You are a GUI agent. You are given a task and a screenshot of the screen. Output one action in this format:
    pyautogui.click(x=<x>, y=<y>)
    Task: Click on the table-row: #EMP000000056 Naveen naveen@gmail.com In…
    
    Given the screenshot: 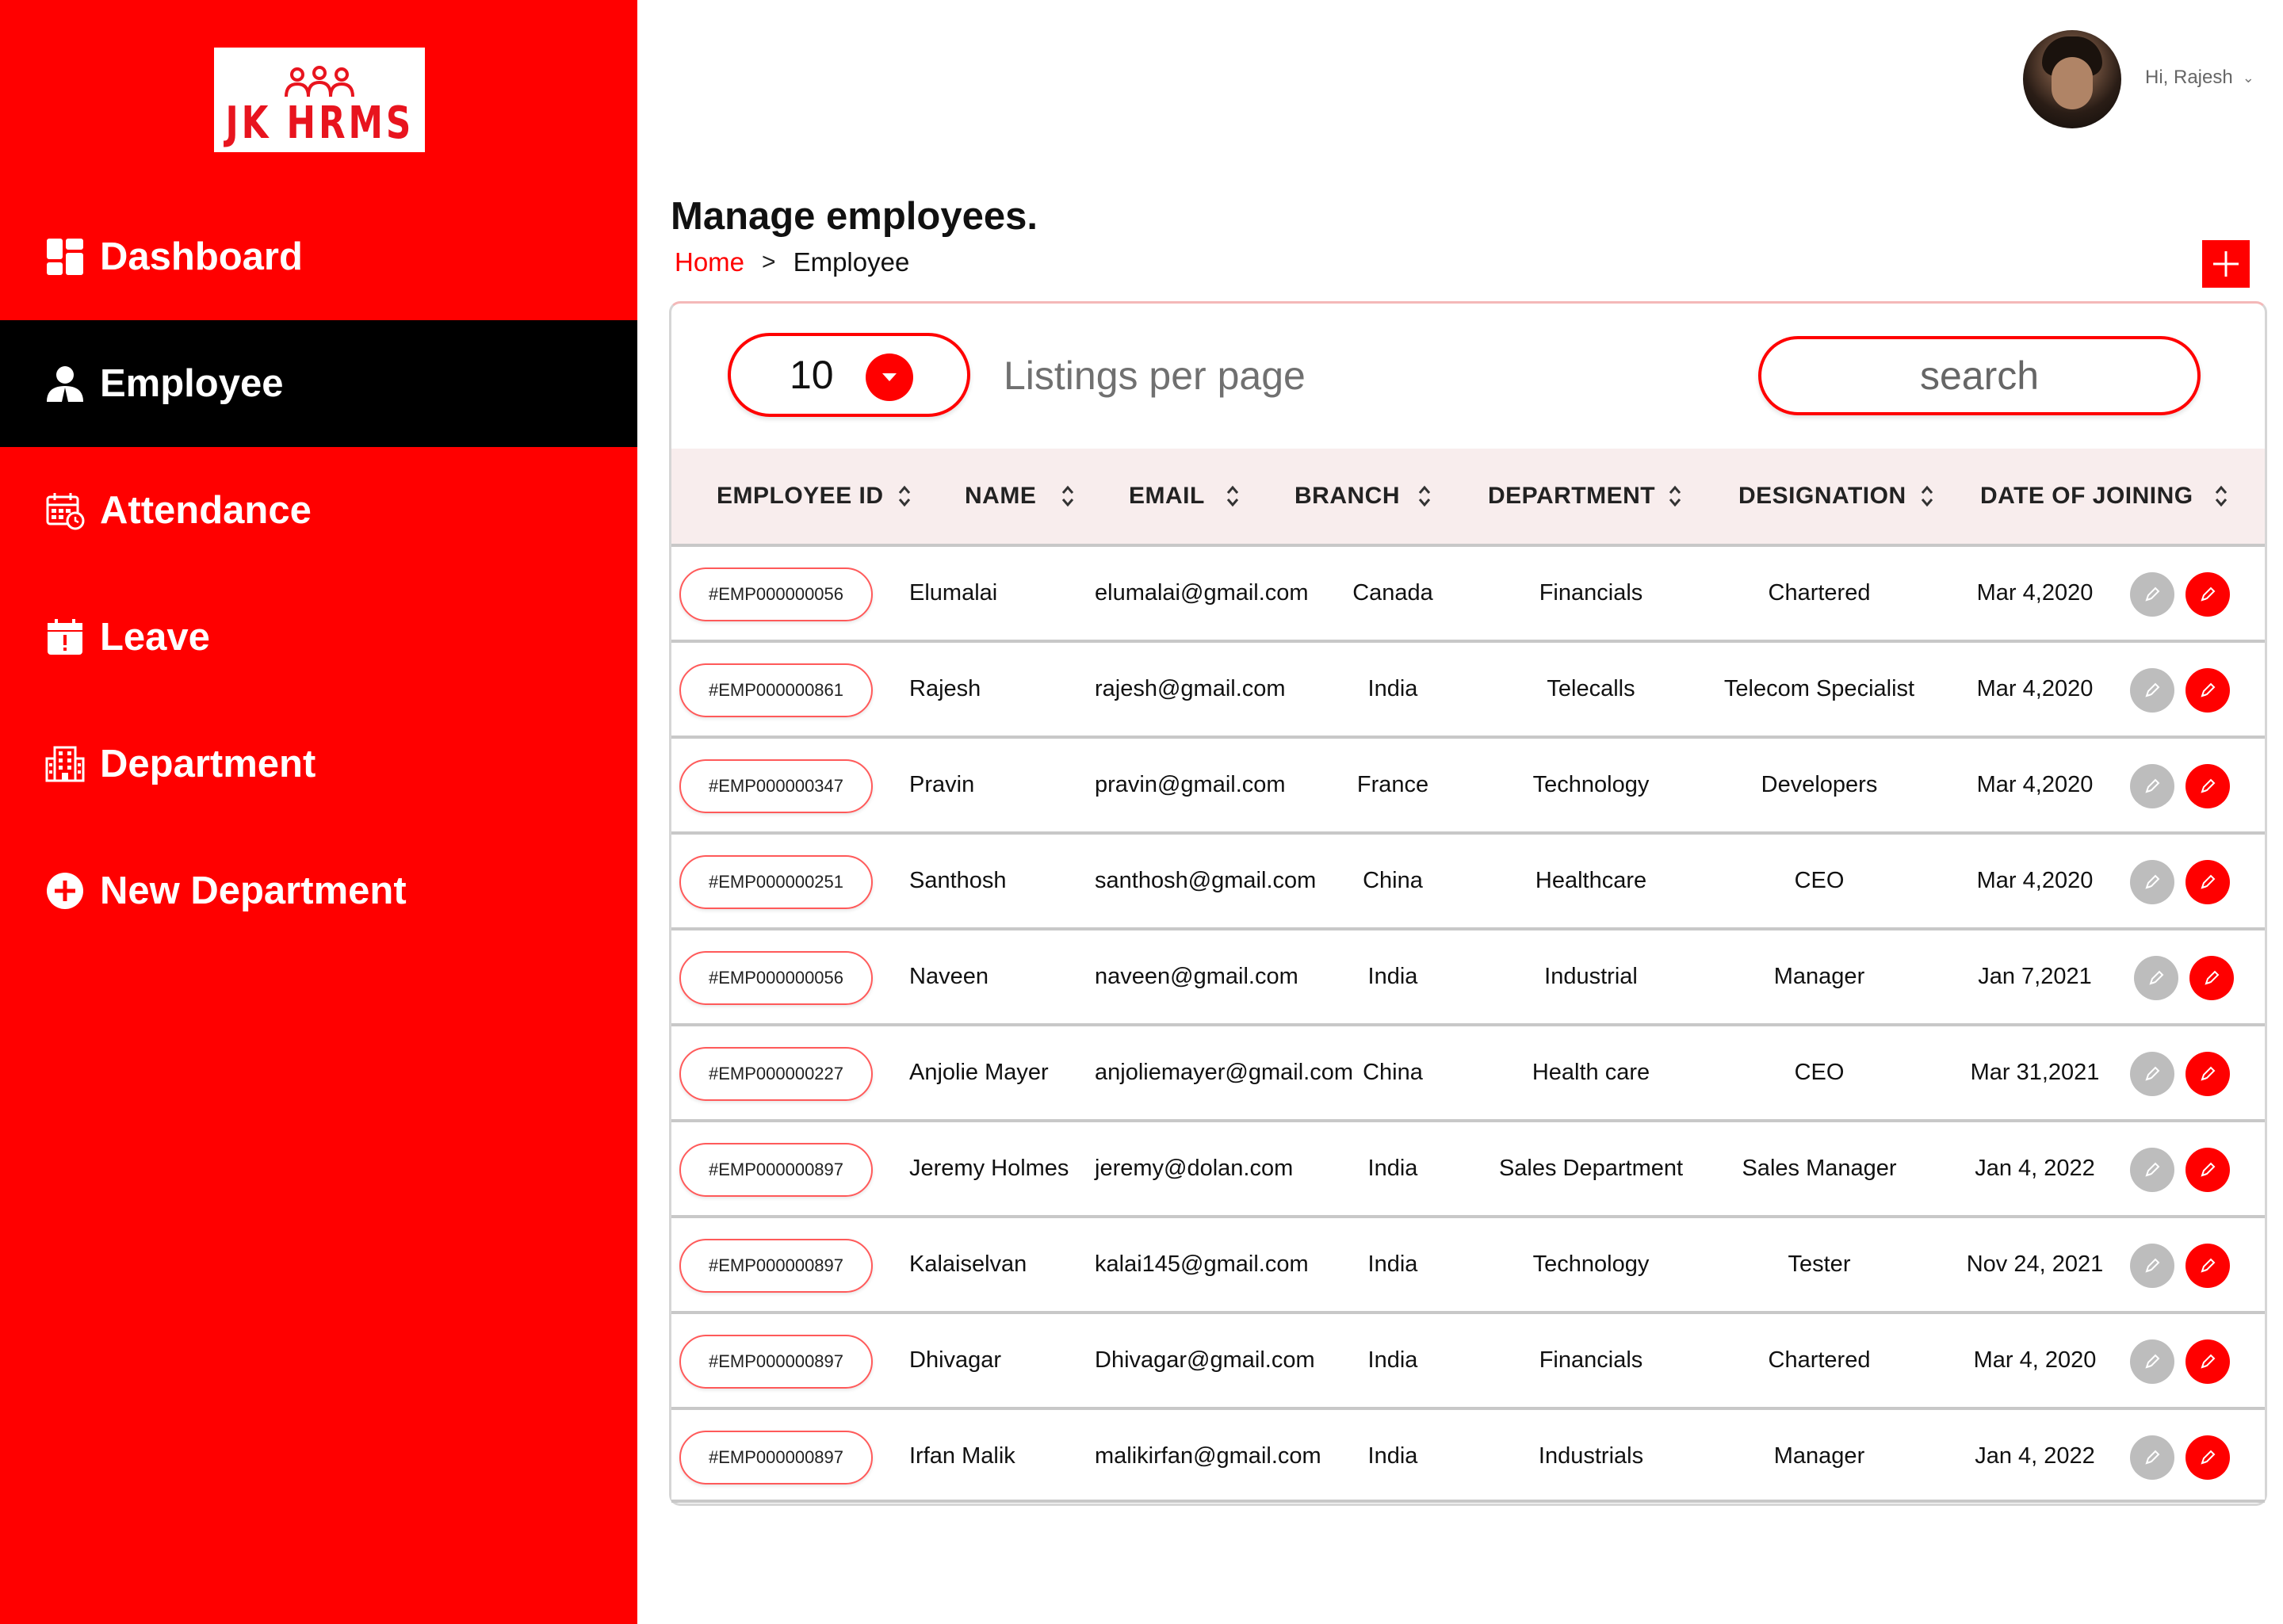 What is the action you would take?
    pyautogui.click(x=1468, y=975)
    